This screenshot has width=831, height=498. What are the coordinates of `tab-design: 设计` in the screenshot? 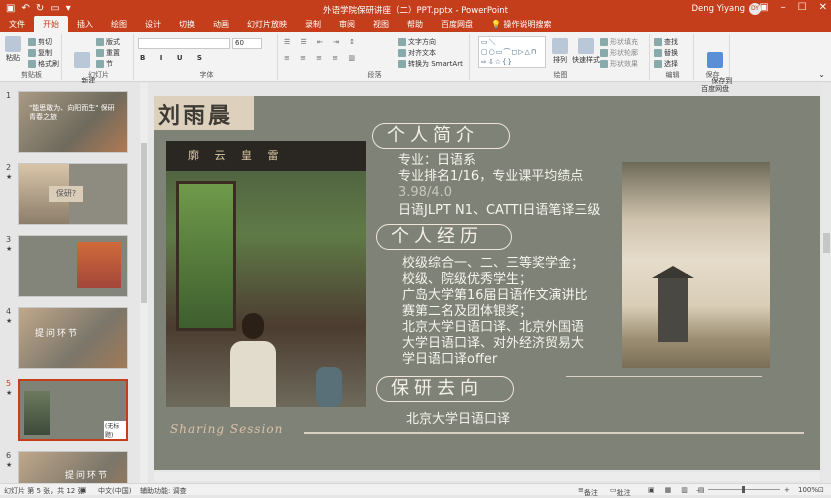 It's located at (153, 24).